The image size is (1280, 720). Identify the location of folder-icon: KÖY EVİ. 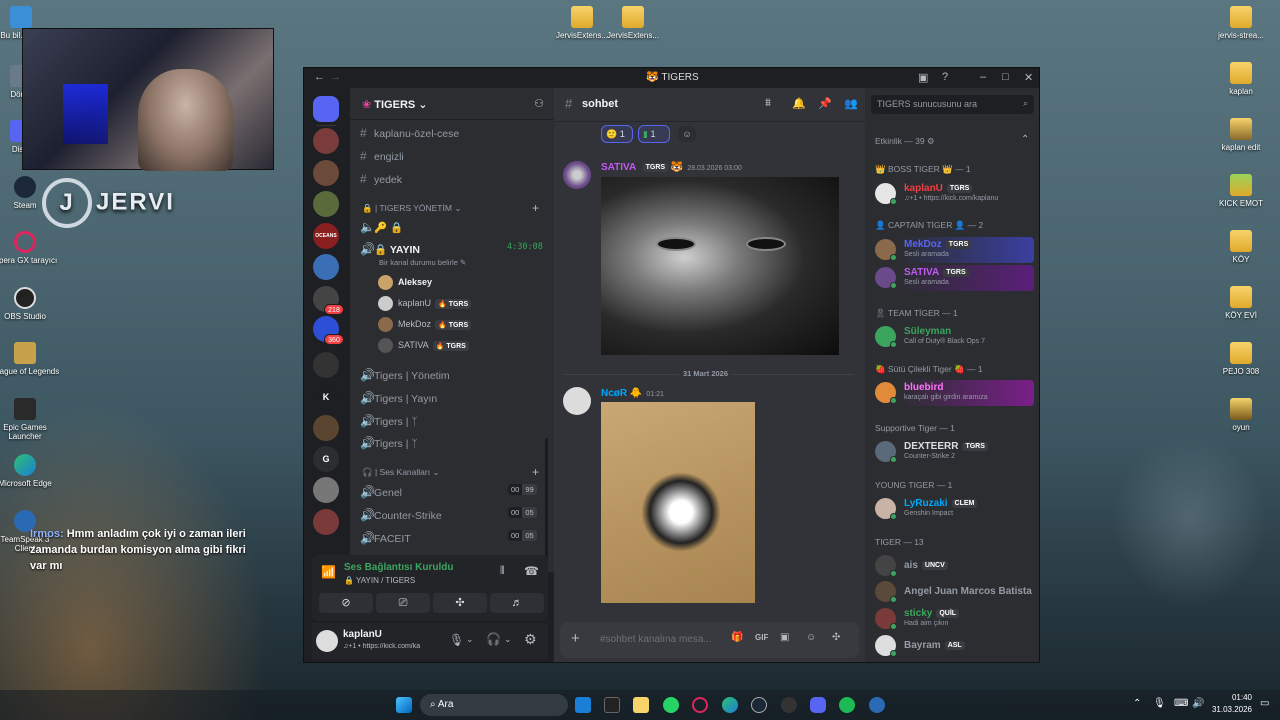
(1241, 303).